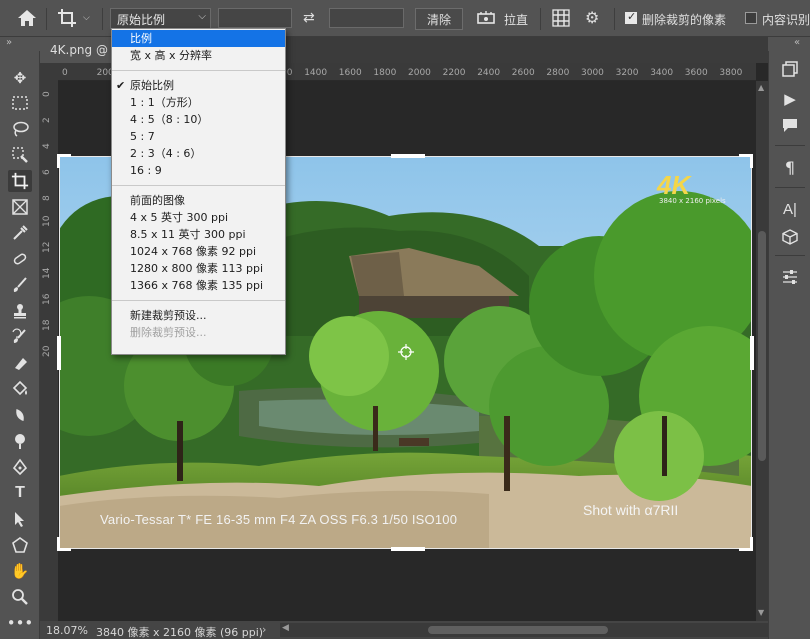 The width and height of the screenshot is (810, 639). Describe the element at coordinates (198, 55) in the screenshot. I see `ratio-menu-item: 宽 x 高 x 分辨率` at that location.